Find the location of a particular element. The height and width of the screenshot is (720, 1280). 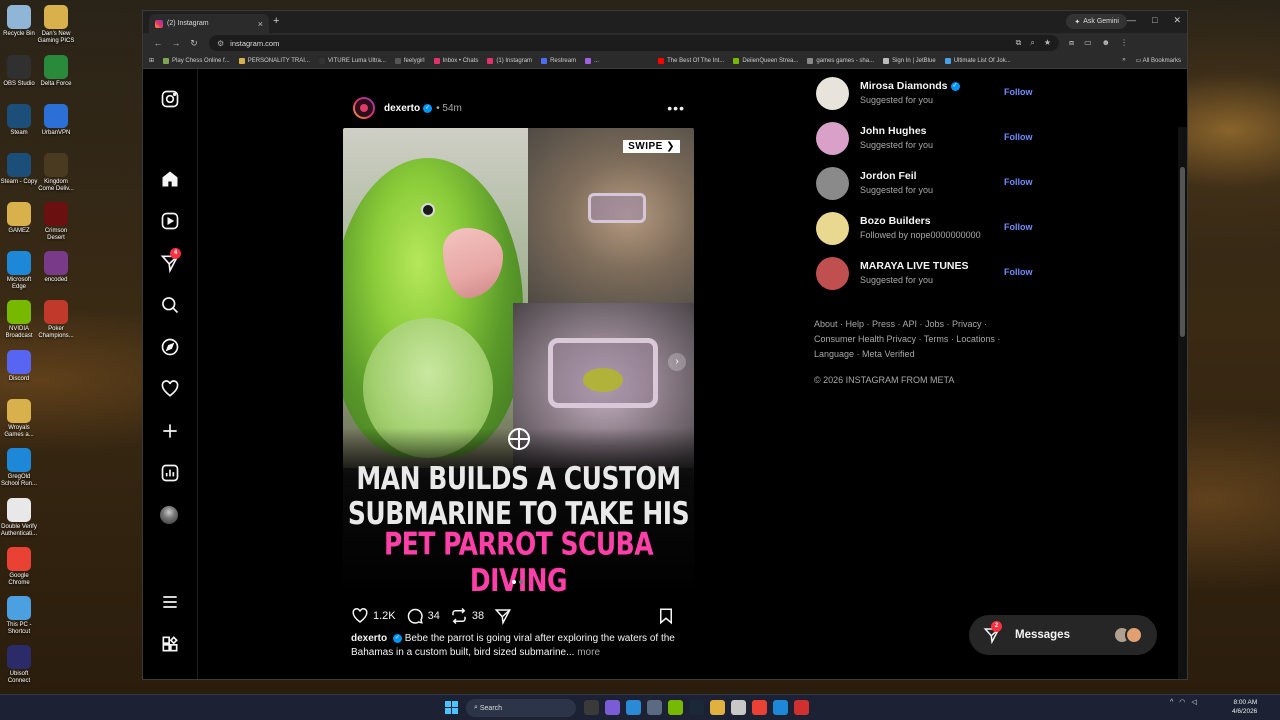

caption-username: dexerto is located at coordinates (369, 638).